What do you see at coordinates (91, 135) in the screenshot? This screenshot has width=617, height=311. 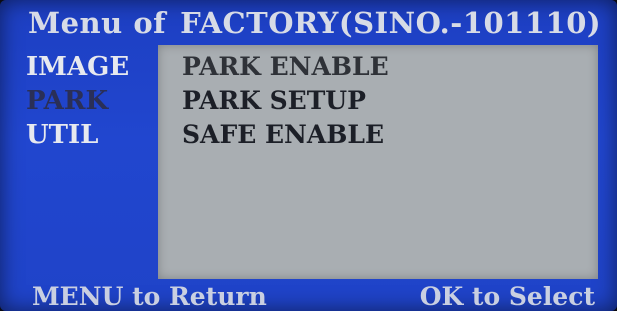 I see `sidebar-item-util: UTIL` at bounding box center [91, 135].